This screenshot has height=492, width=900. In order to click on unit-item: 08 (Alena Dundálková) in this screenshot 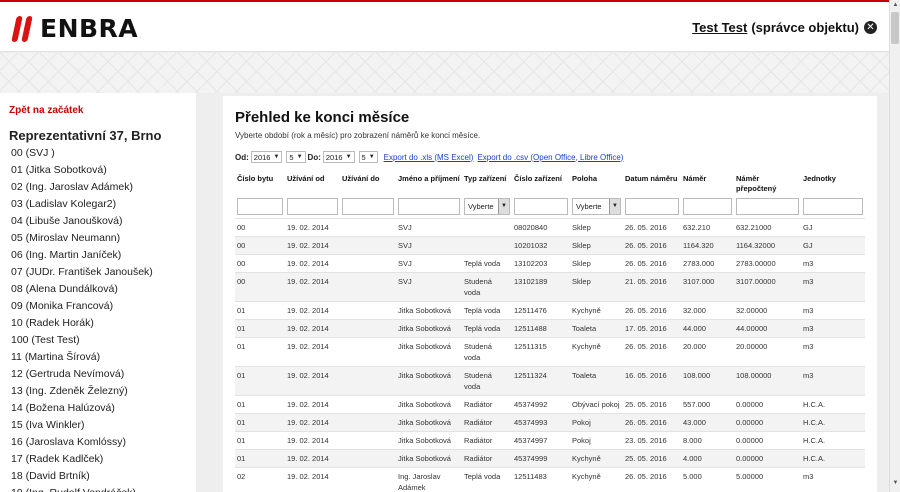, I will do `click(82, 289)`.